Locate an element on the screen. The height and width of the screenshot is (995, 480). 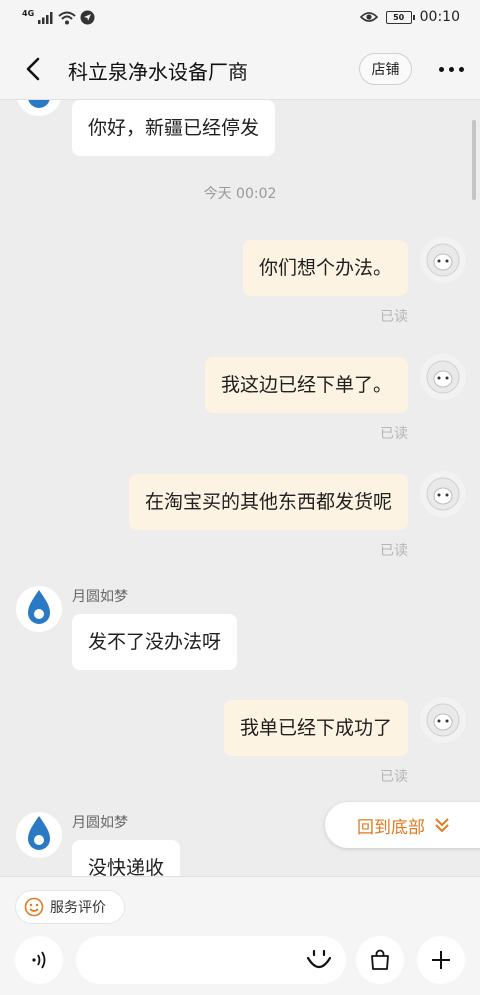
more-dots-icon is located at coordinates (441, 69).